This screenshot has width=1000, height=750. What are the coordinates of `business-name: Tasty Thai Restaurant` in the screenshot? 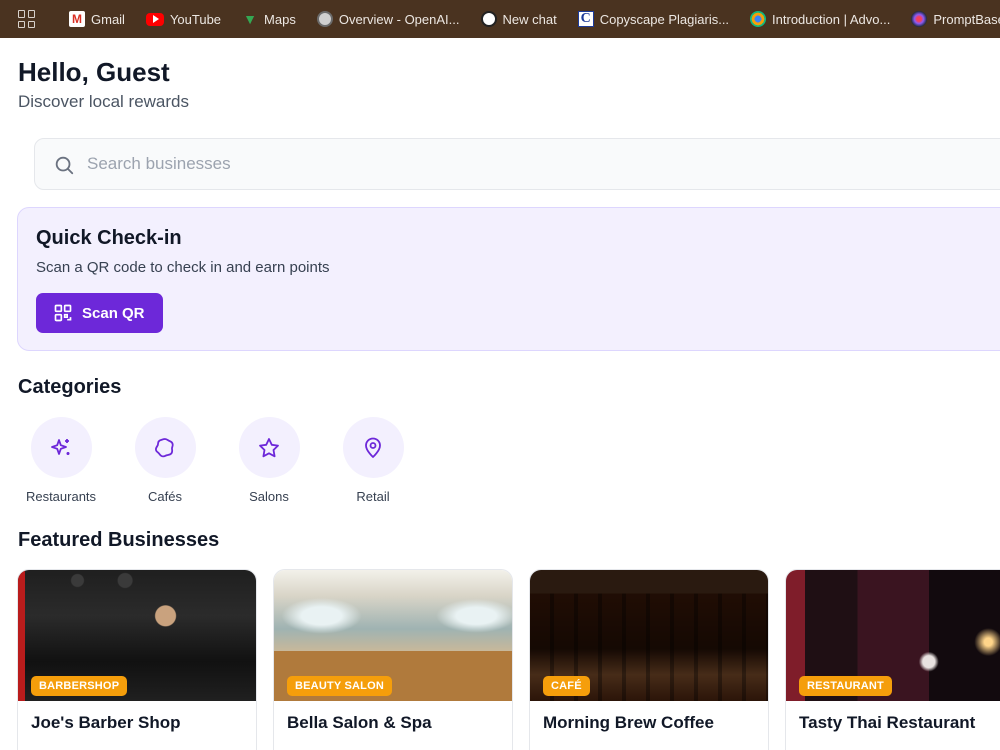 It's located at (887, 722).